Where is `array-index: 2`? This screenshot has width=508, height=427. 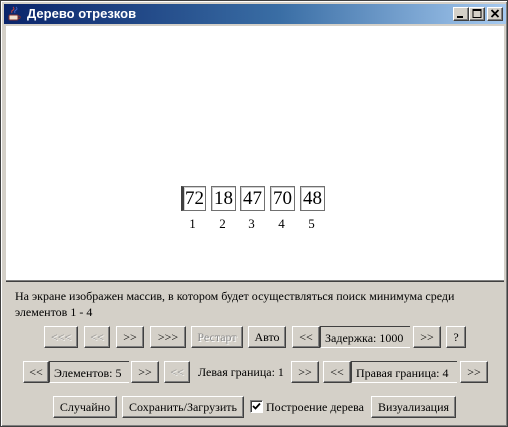 array-index: 2 is located at coordinates (222, 223).